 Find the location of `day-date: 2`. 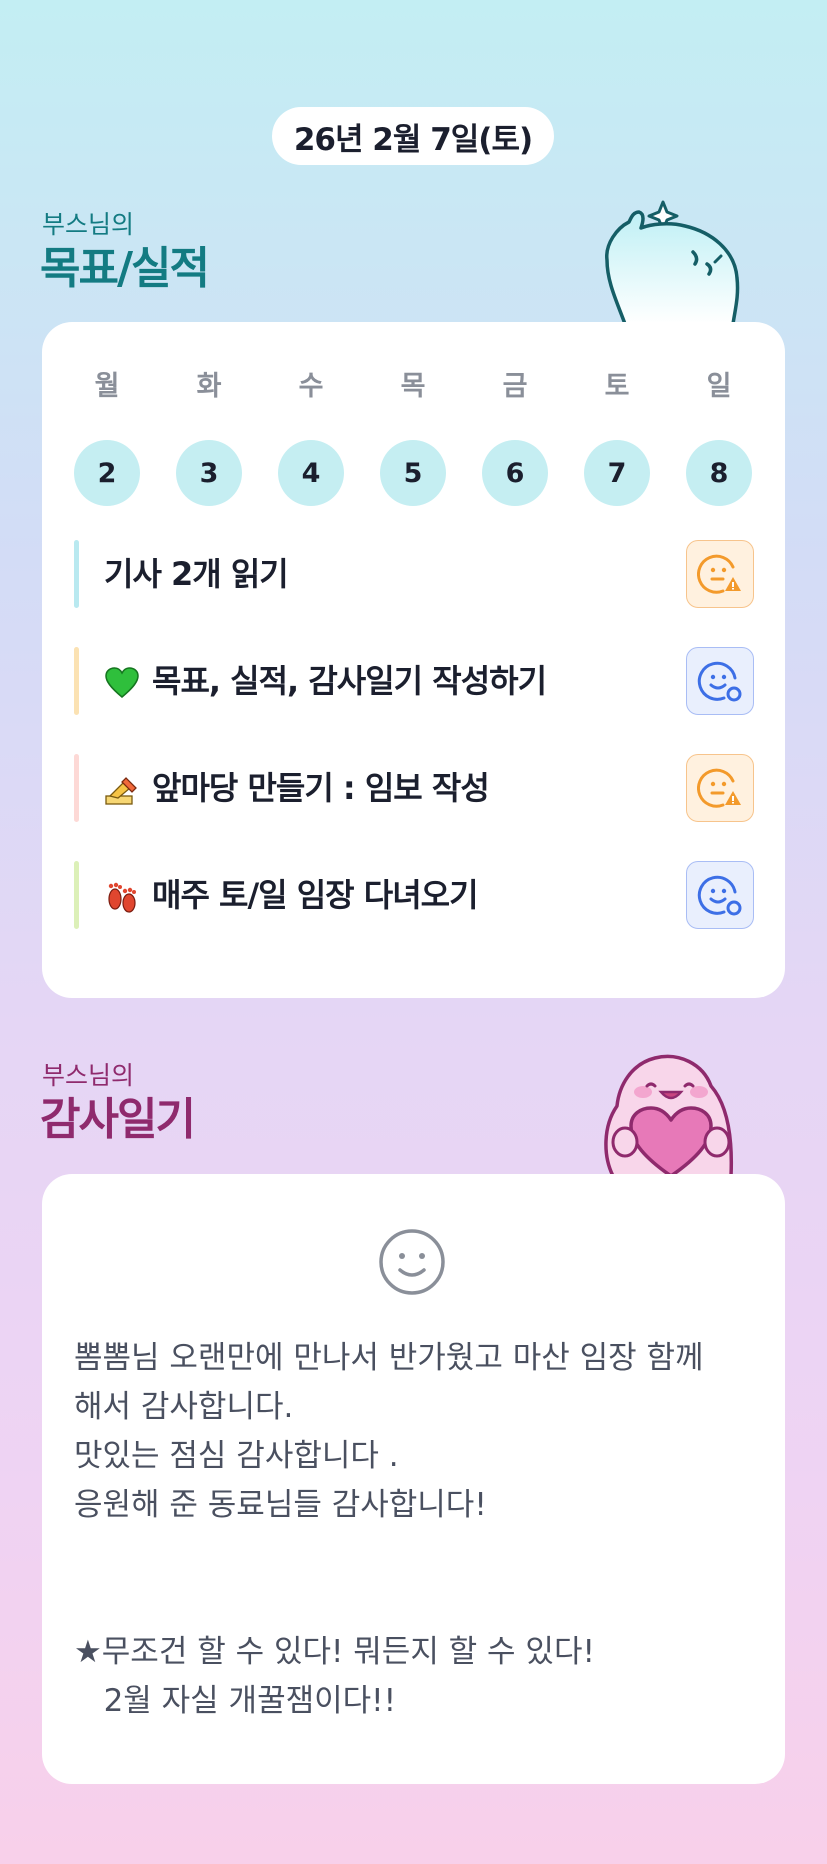

day-date: 2 is located at coordinates (107, 473).